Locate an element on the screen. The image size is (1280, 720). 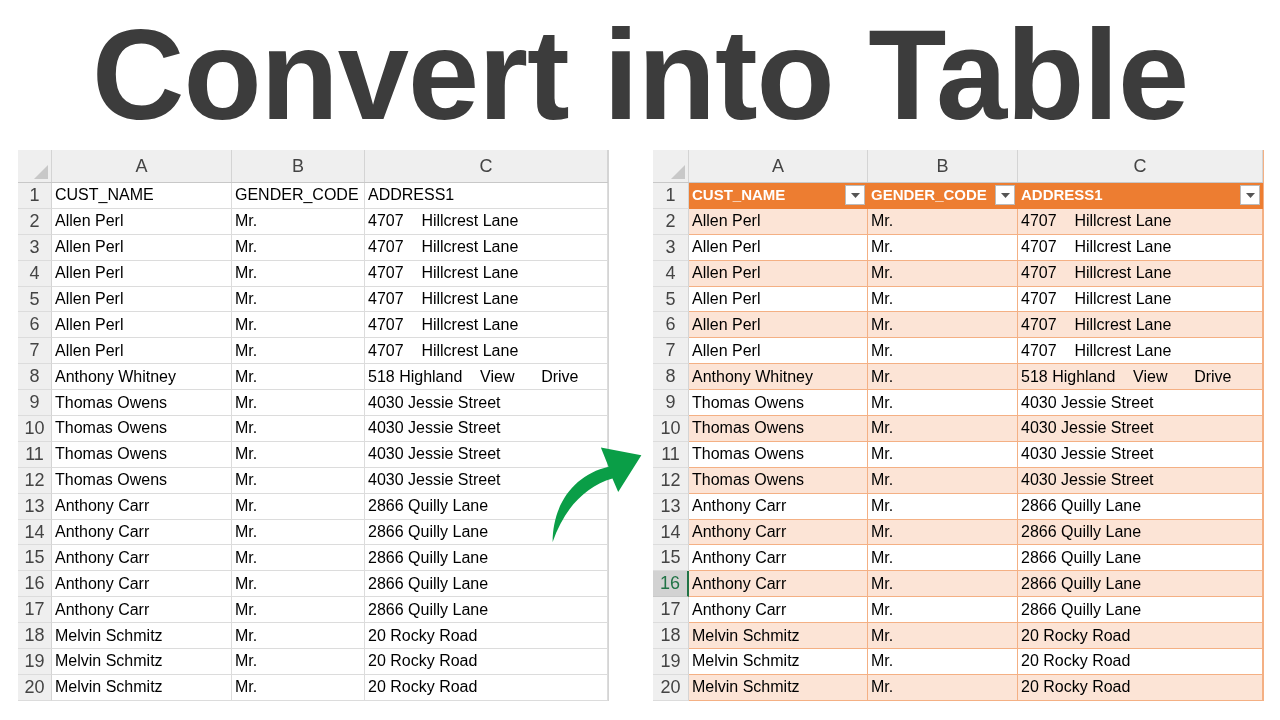
cell-text: GENDER_CODE is located at coordinates (929, 195).